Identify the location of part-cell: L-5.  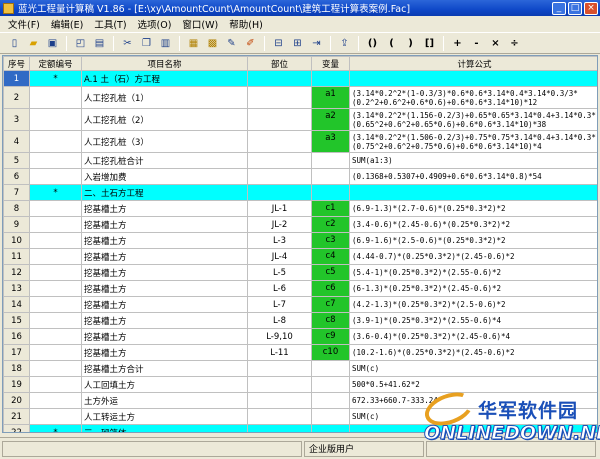
(279, 272).